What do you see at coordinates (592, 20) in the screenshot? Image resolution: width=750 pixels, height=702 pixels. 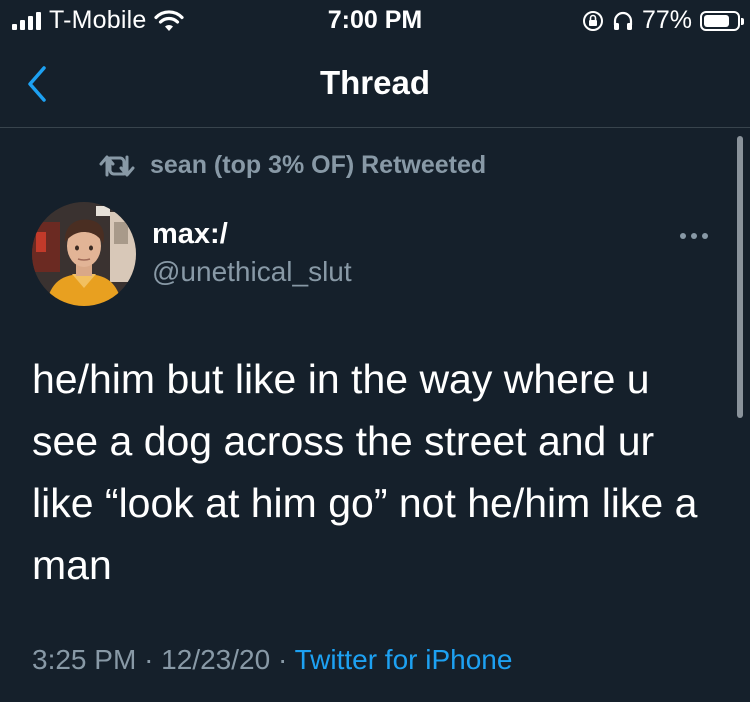 I see `orientation-lock-icon` at bounding box center [592, 20].